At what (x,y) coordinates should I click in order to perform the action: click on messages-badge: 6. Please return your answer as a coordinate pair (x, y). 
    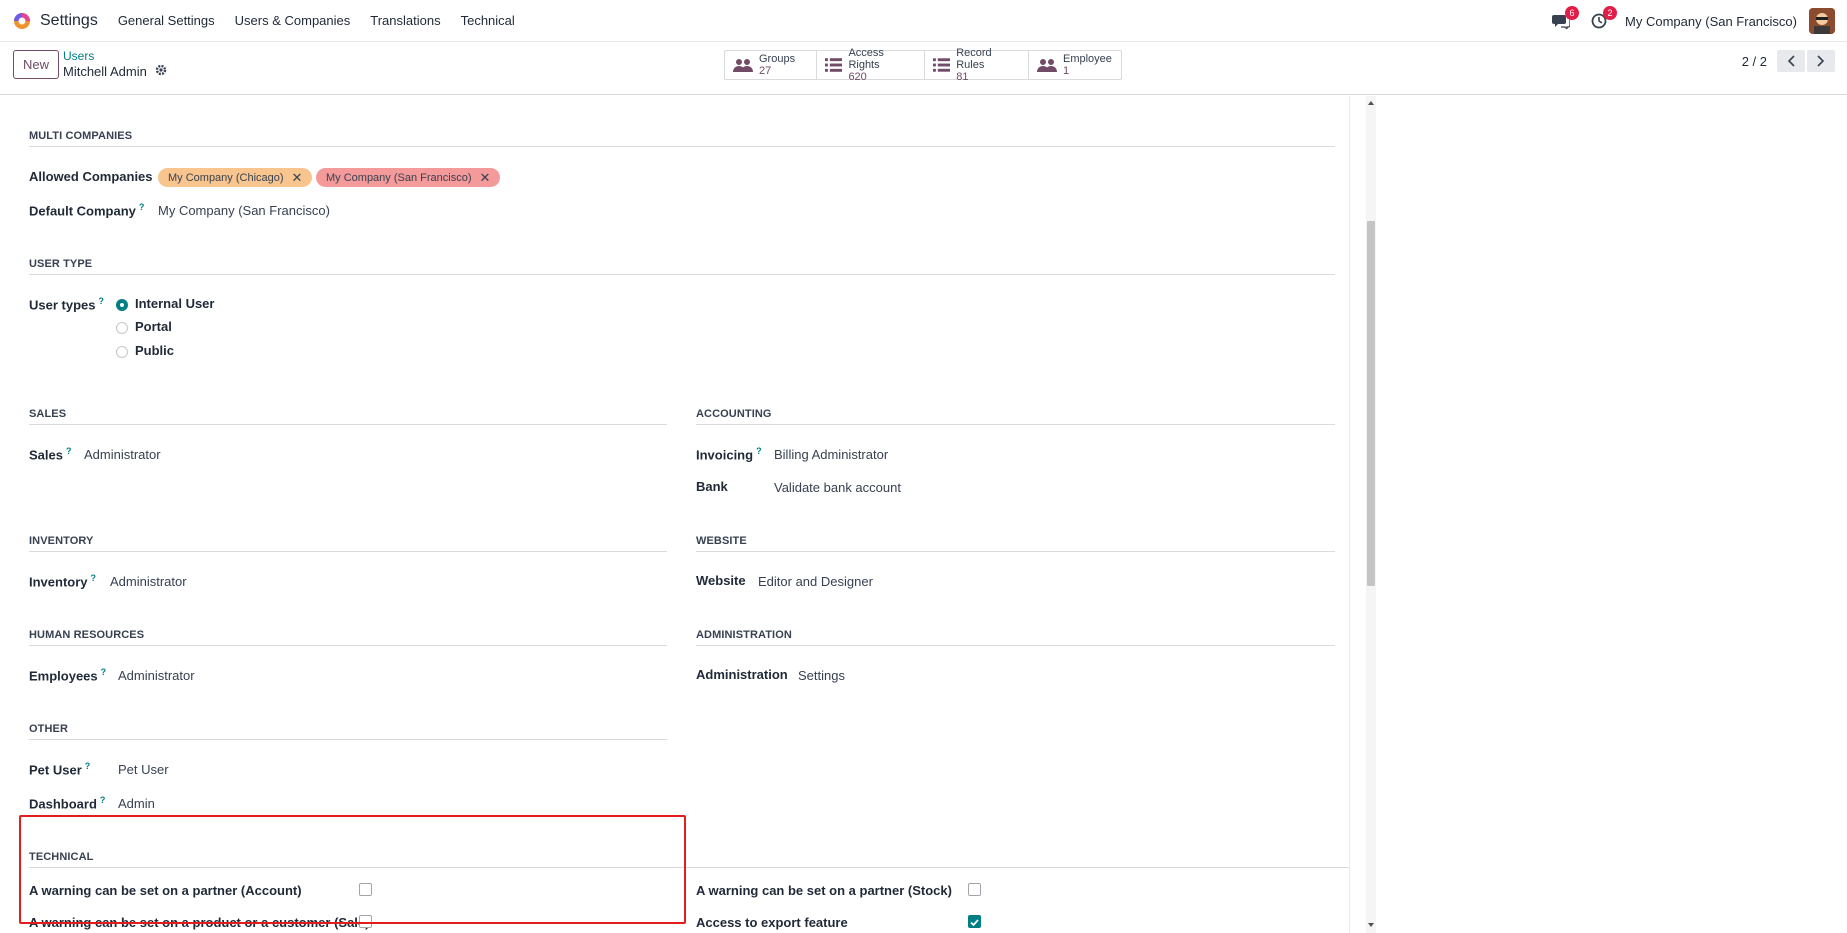
    Looking at the image, I should click on (1572, 13).